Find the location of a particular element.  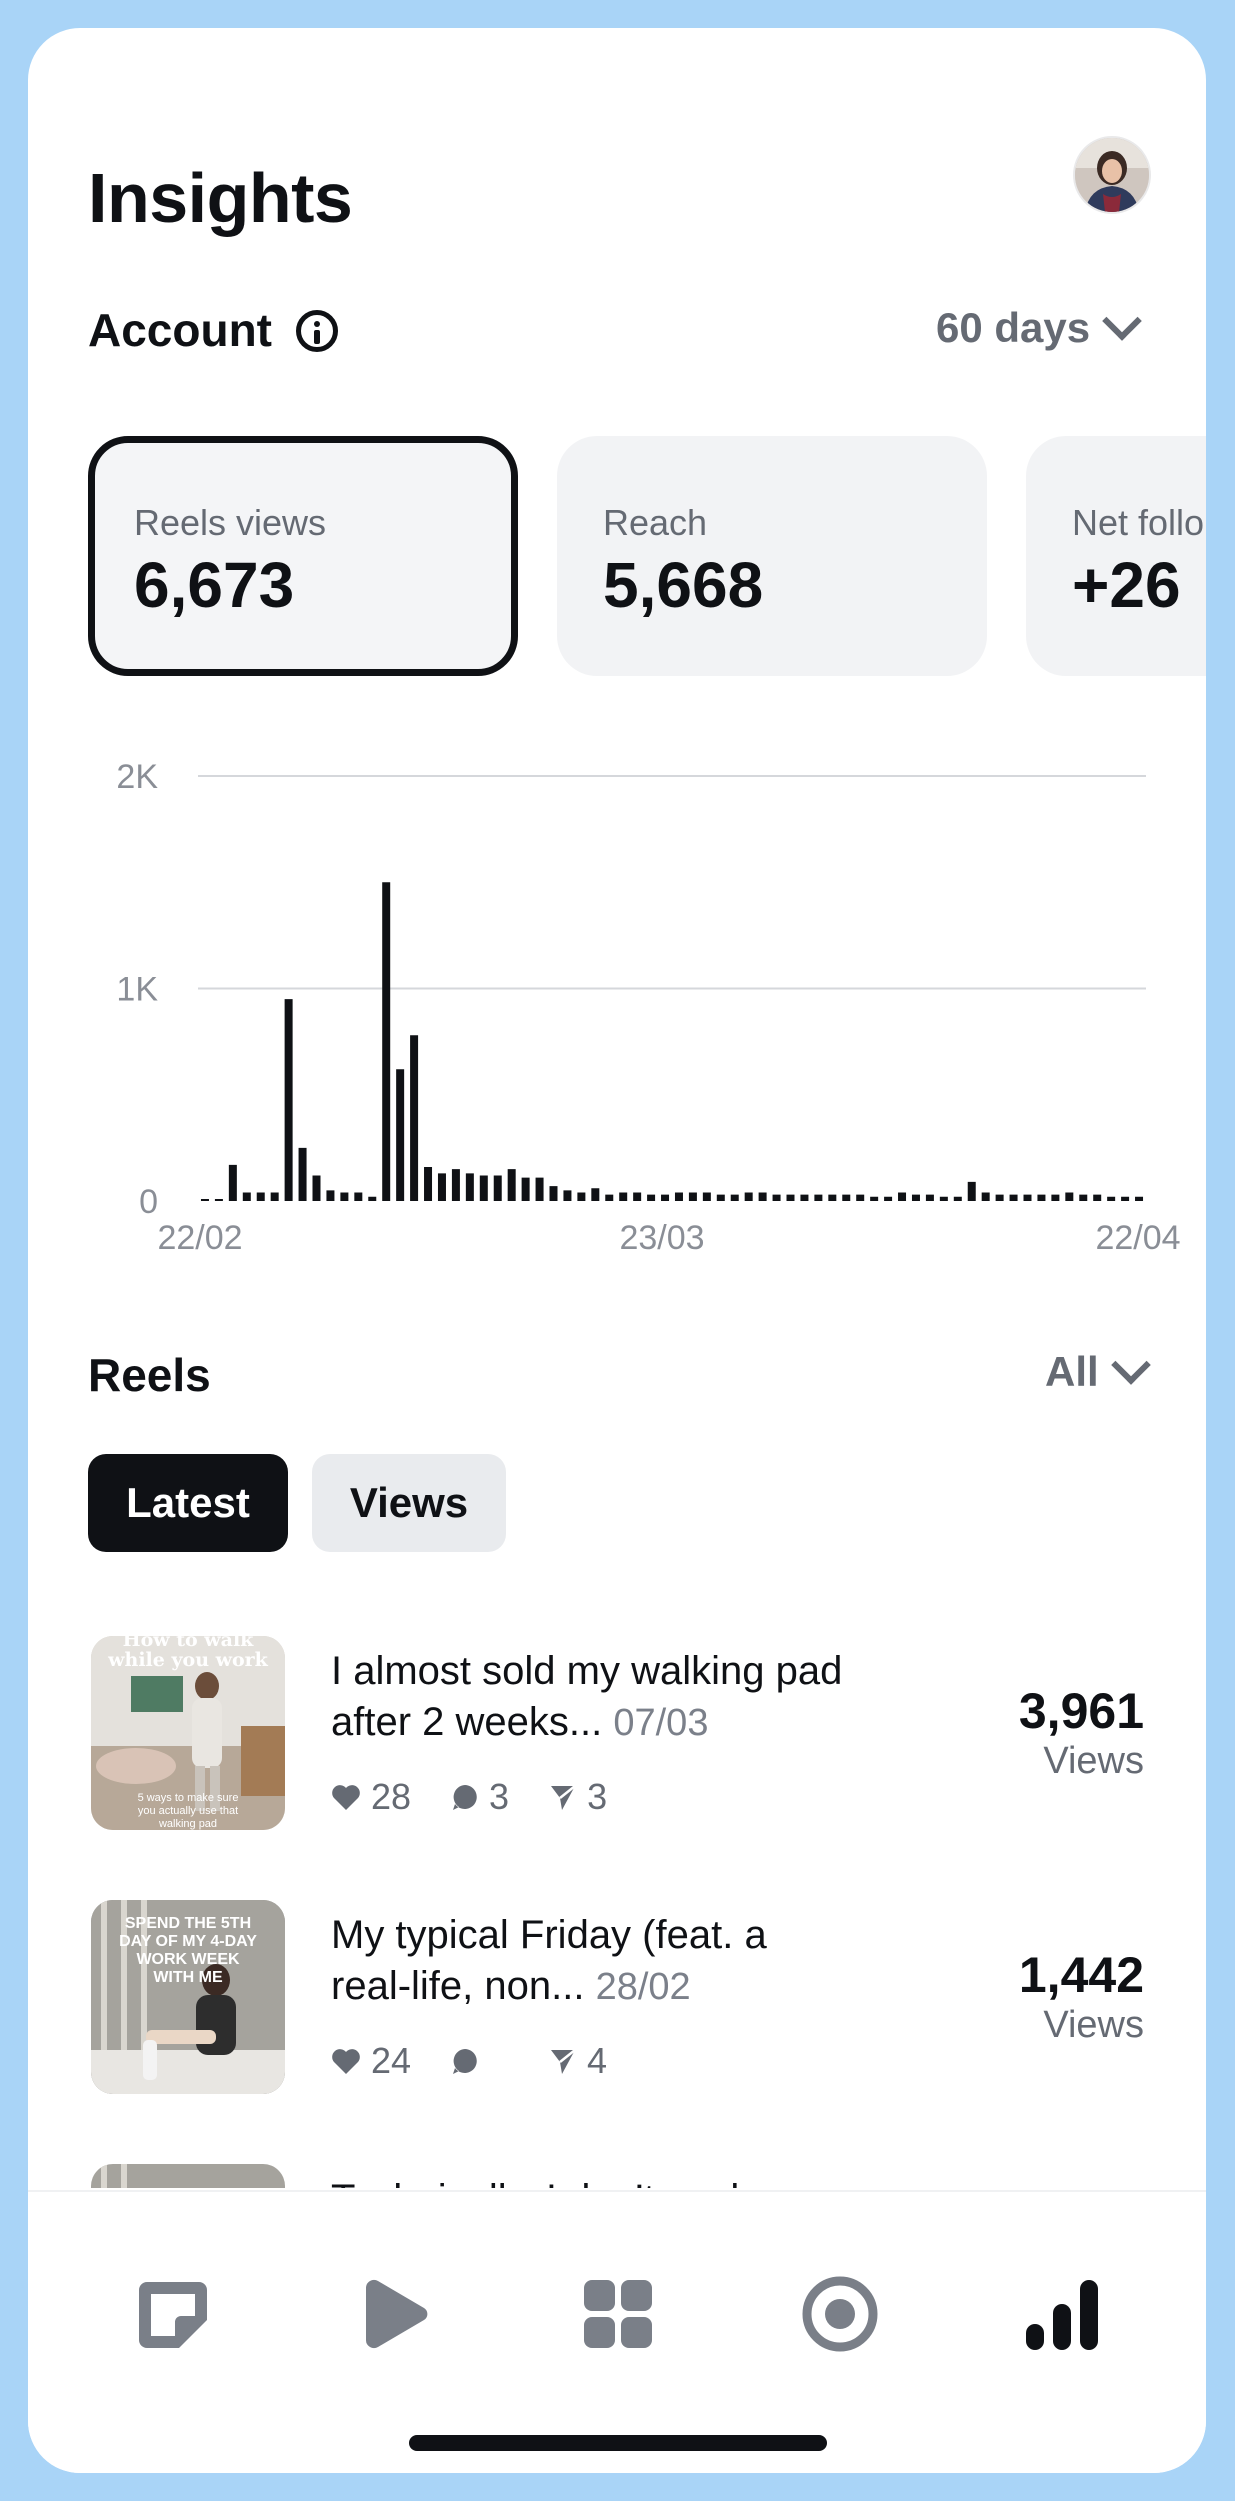

svg-text: walking pad is located at coordinates (187, 1824).